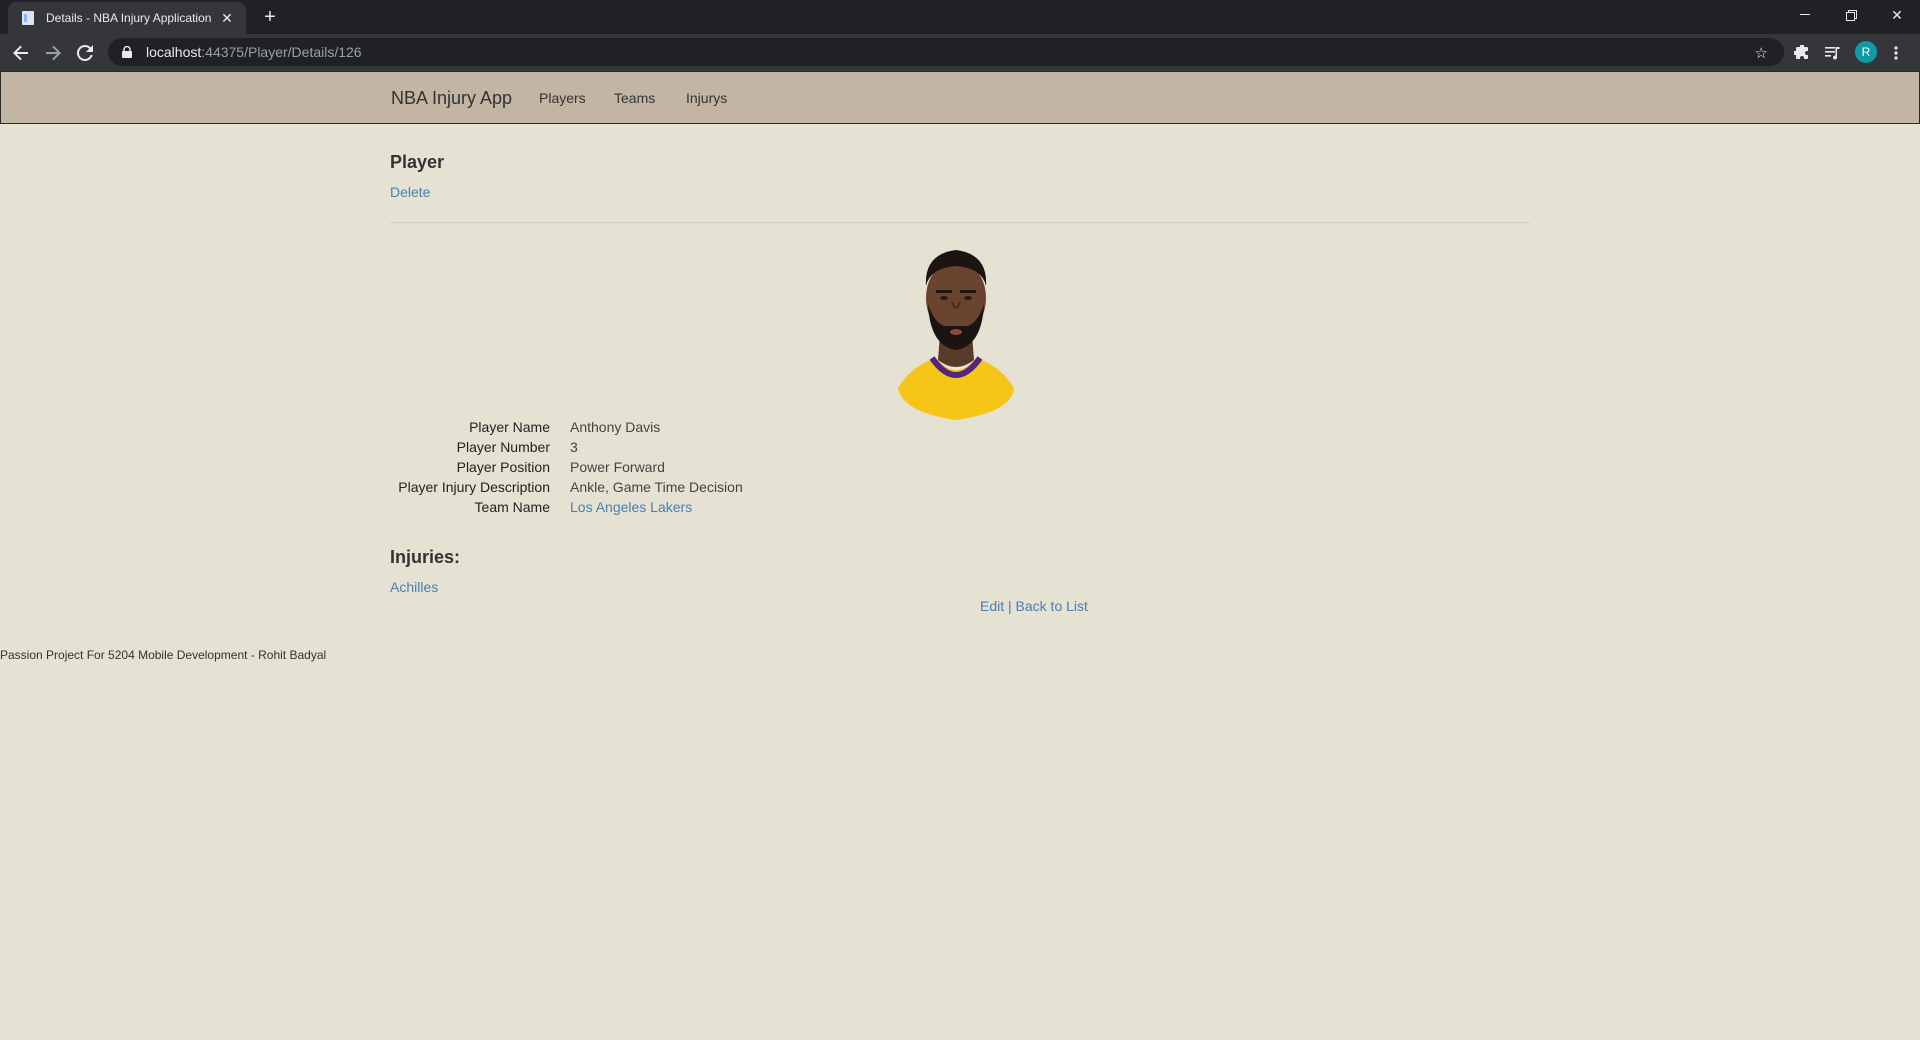 Image resolution: width=1920 pixels, height=1040 pixels. I want to click on detail-value: Ankle, Game Time Decision, so click(656, 487).